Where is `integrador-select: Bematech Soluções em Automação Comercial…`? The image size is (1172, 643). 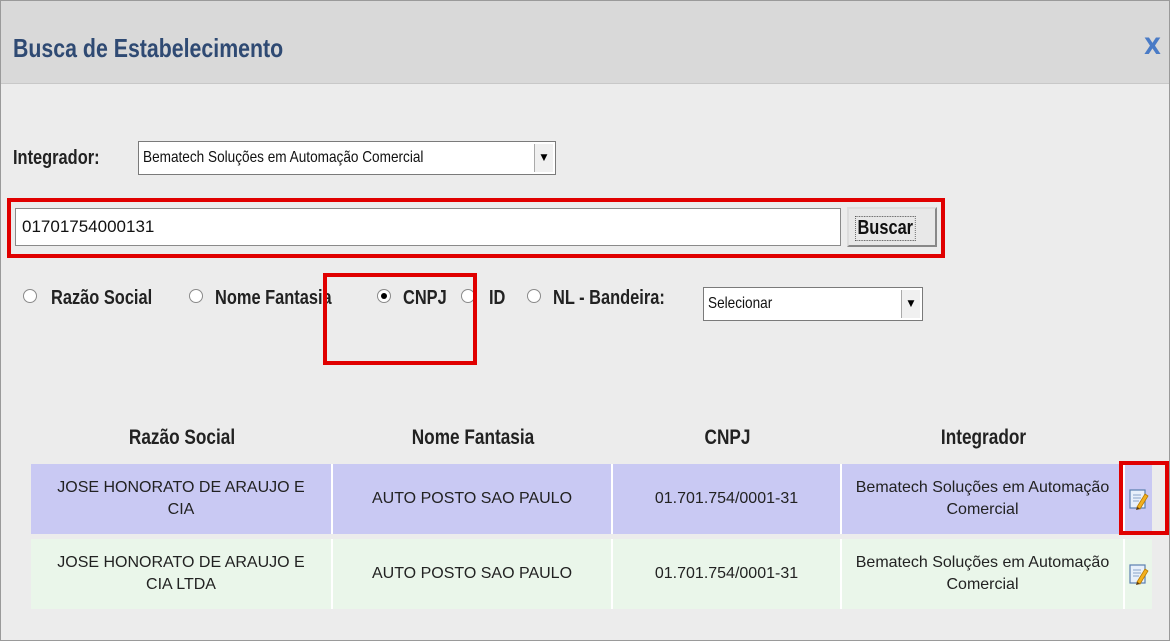
integrador-select: Bematech Soluções em Automação Comercial… is located at coordinates (347, 158).